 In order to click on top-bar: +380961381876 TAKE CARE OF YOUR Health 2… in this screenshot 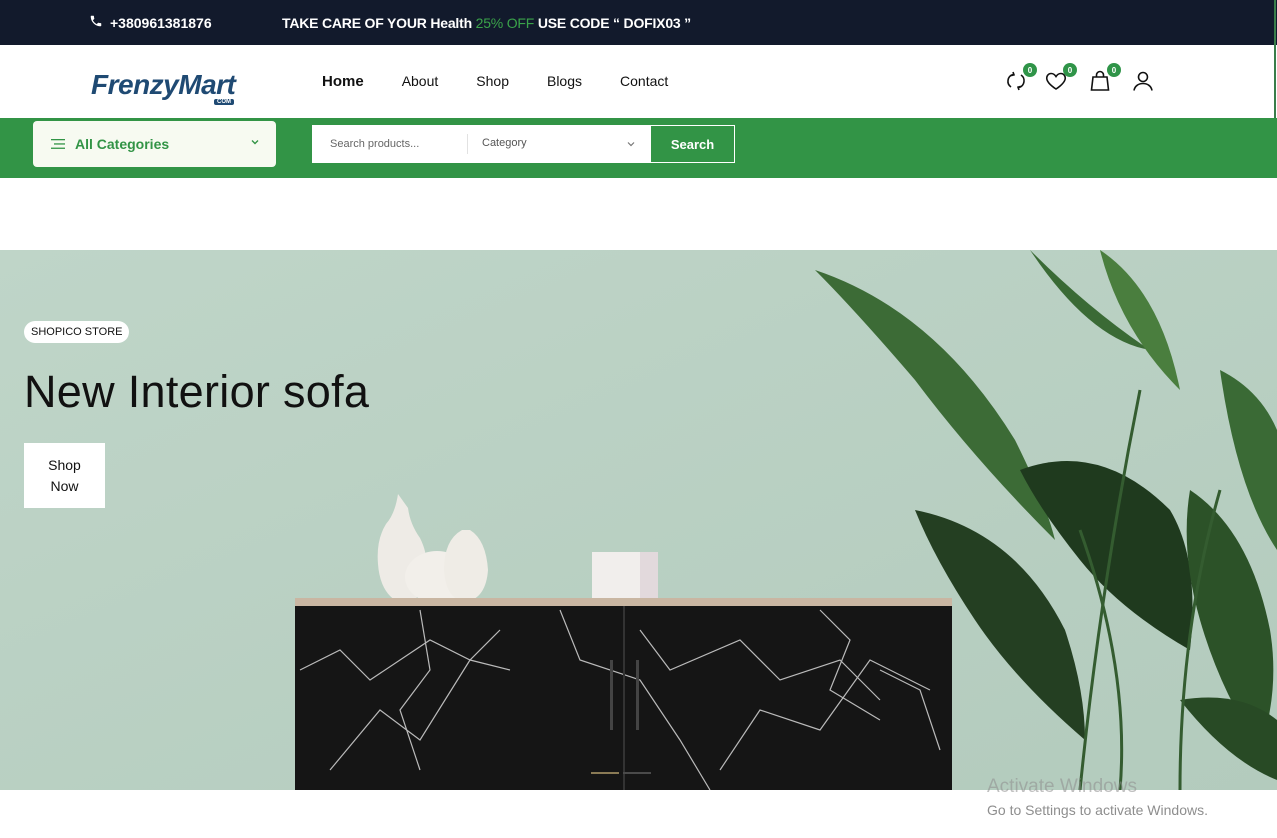, I will do `click(638, 22)`.